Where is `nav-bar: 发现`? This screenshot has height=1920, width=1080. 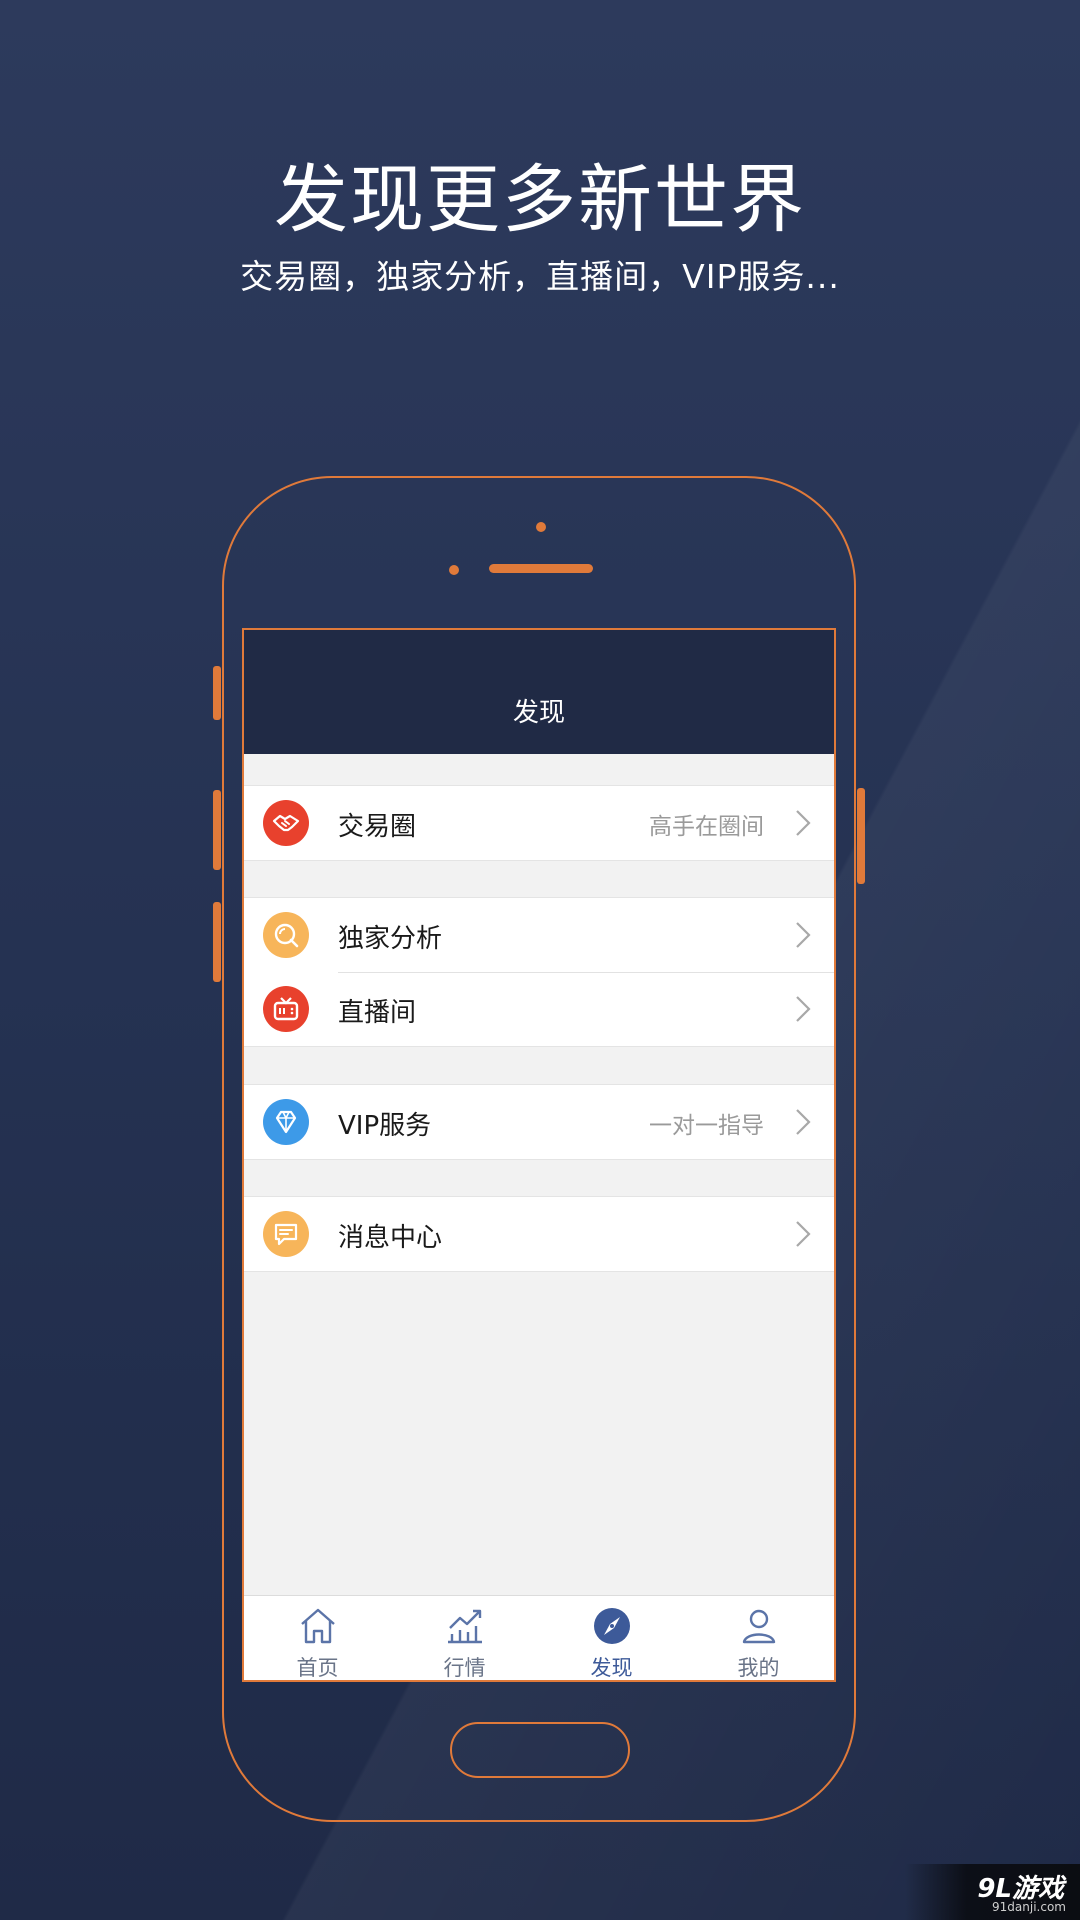
nav-bar: 发现 is located at coordinates (539, 692).